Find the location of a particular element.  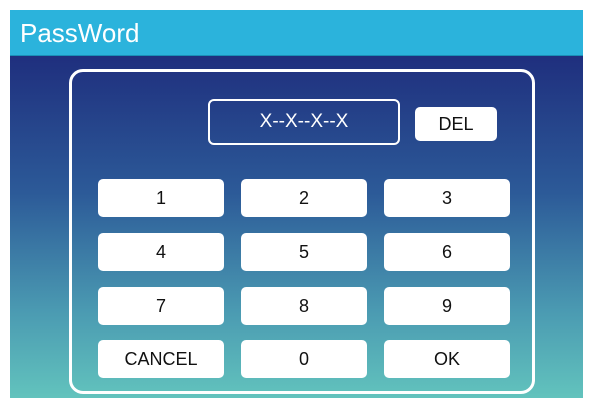

key-0-button: 0 is located at coordinates (304, 359).